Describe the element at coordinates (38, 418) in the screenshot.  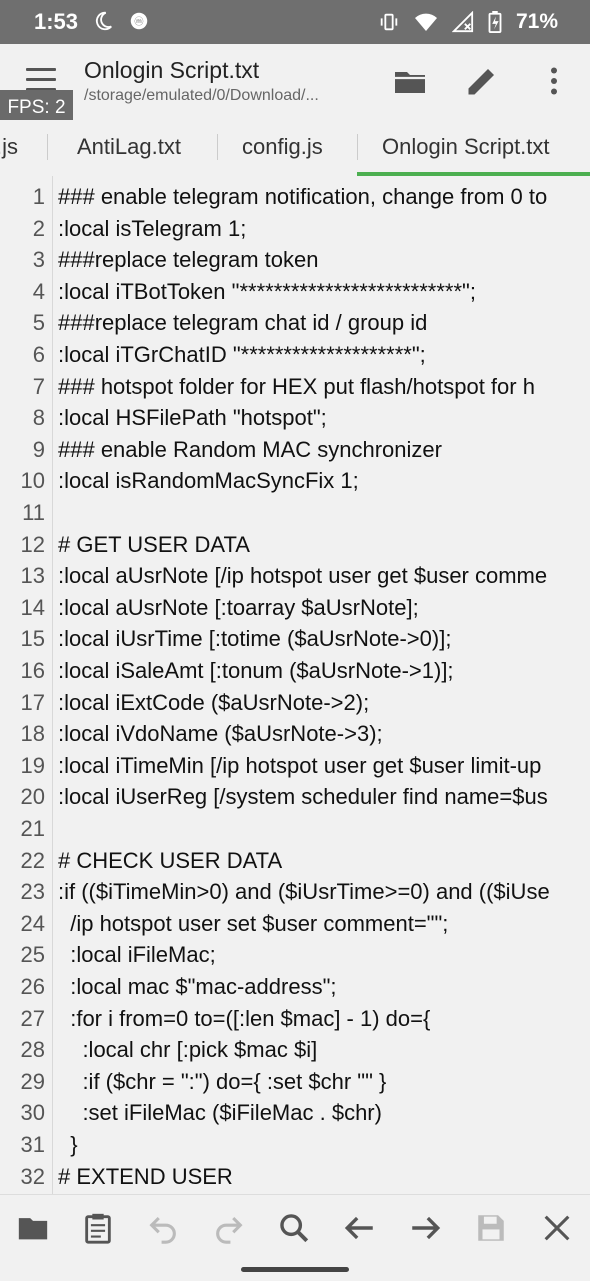
I see `line-number: 8` at that location.